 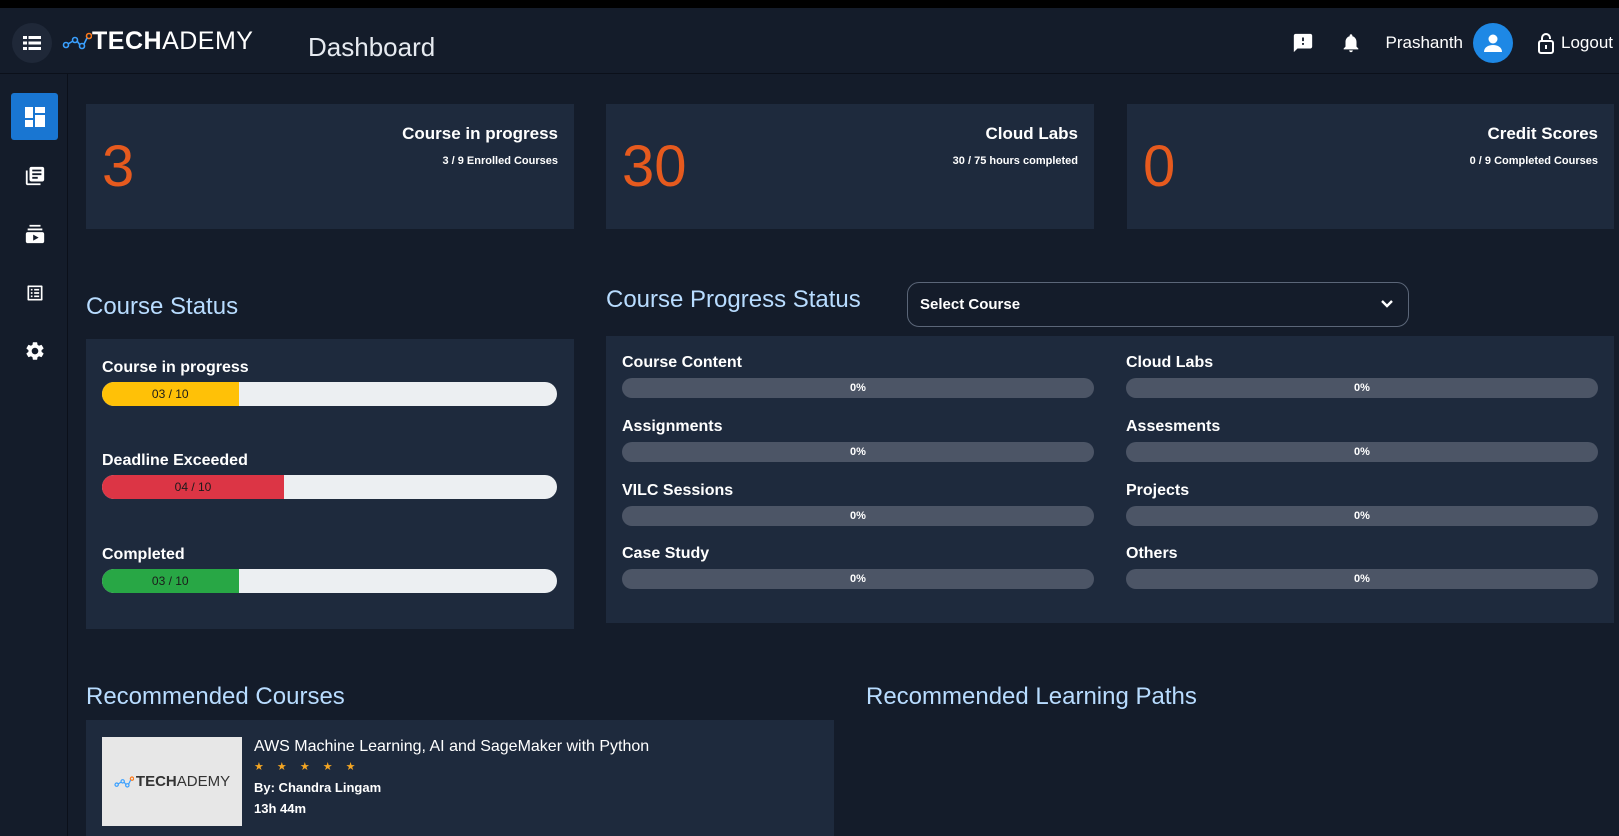 I want to click on user-icon, so click(x=1493, y=43).